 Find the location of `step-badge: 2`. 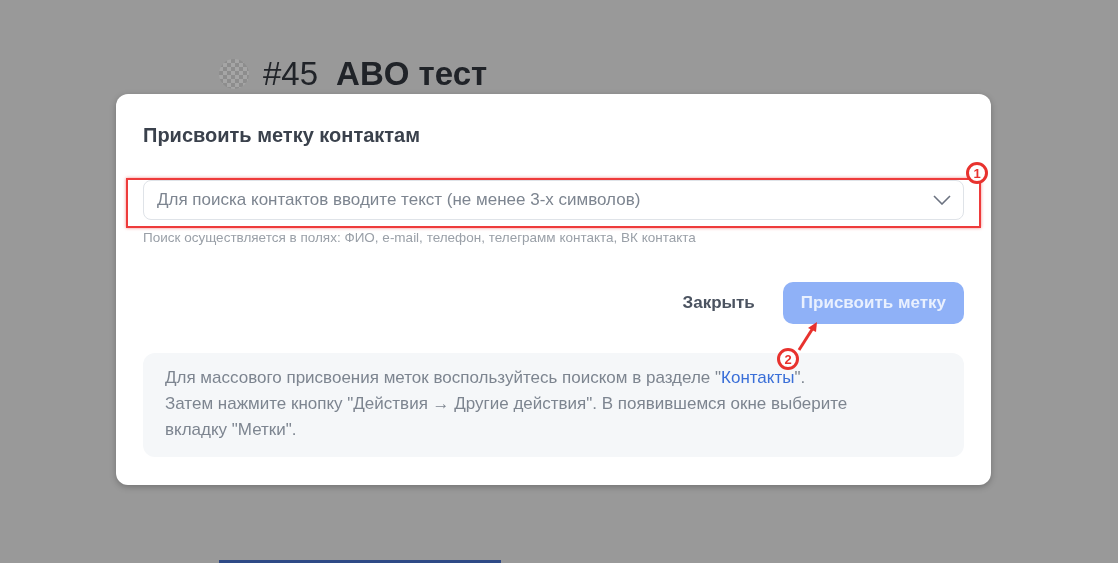

step-badge: 2 is located at coordinates (788, 359).